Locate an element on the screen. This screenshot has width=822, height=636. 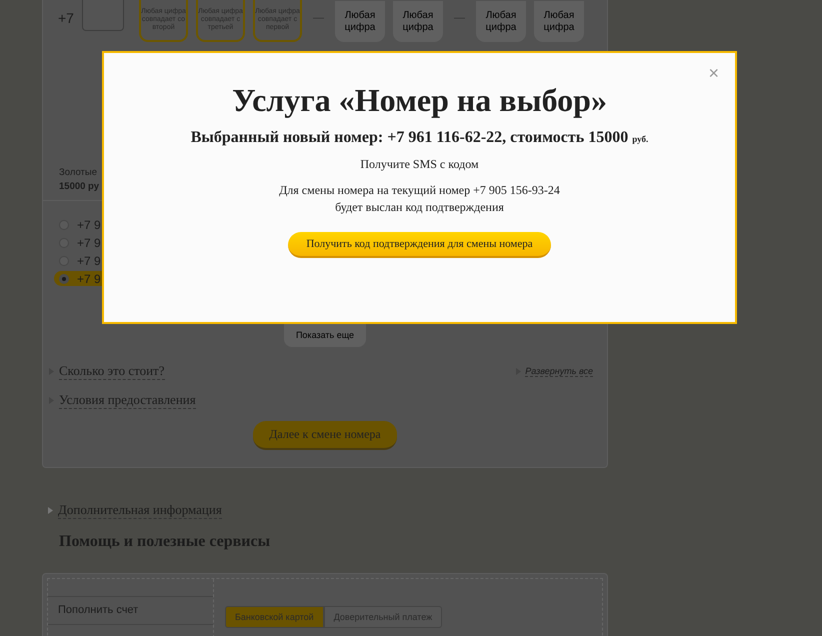
next-button: Далее к смене номера is located at coordinates (325, 435).